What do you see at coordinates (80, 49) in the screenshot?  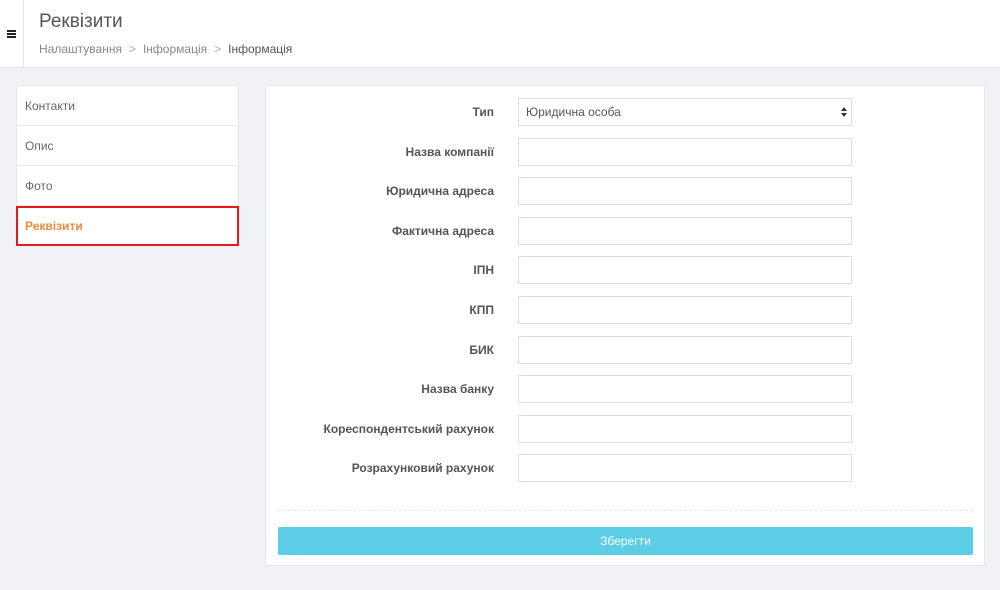 I see `breadcrumb-item-settings: Налаштування` at bounding box center [80, 49].